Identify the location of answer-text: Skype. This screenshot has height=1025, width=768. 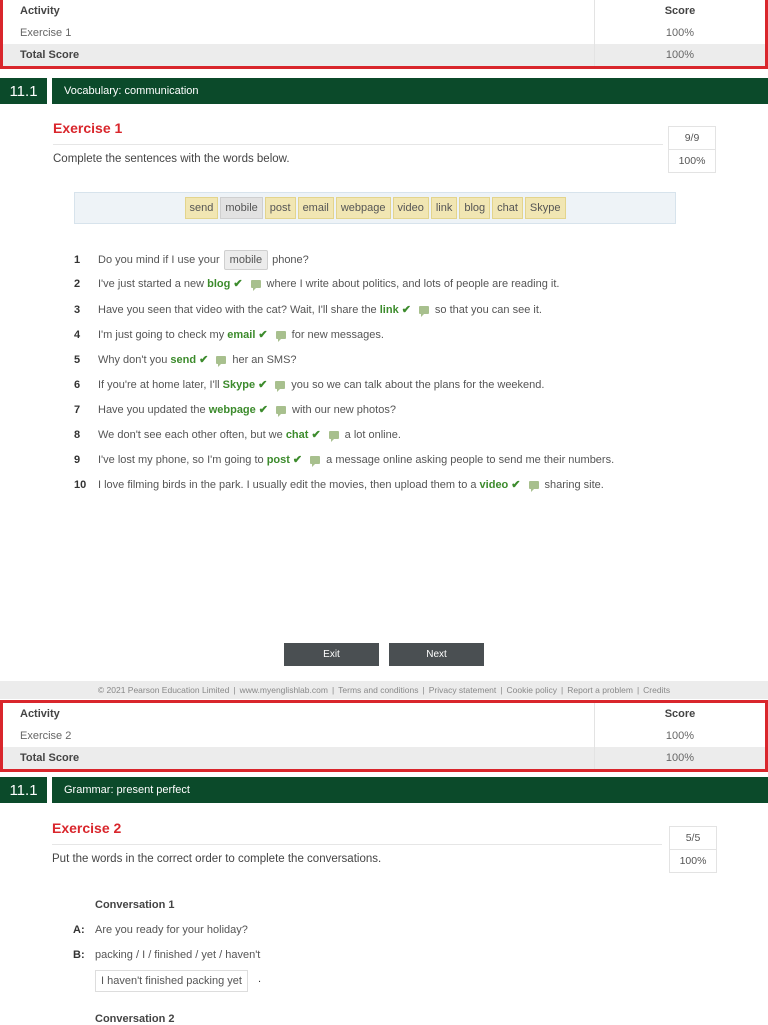
(239, 385).